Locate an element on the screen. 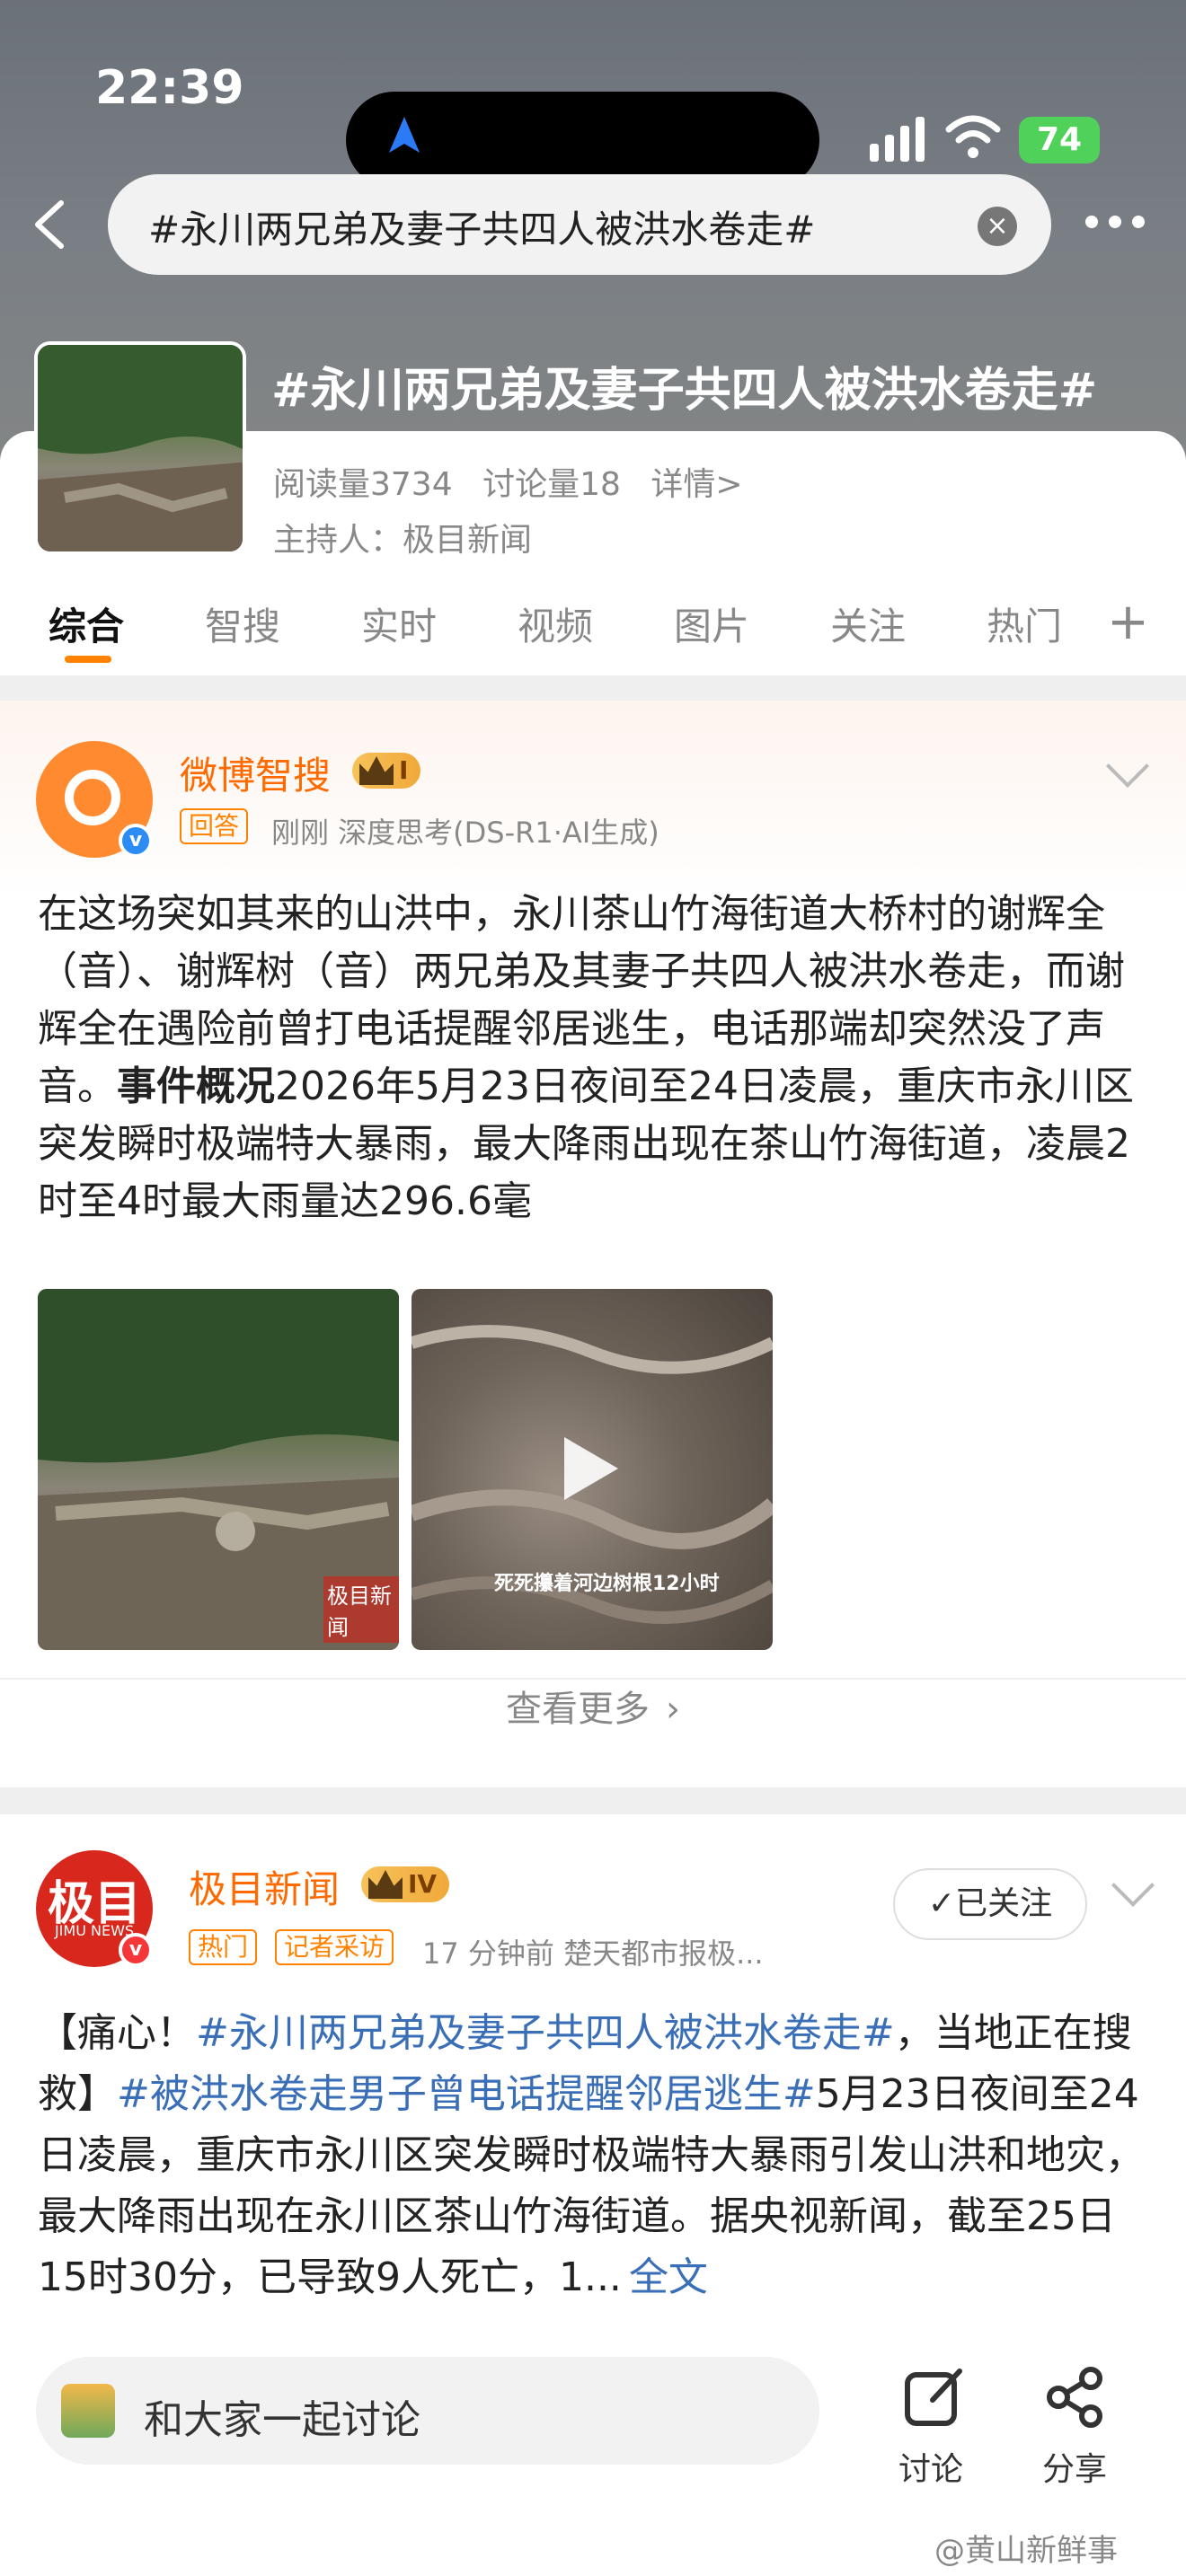 The width and height of the screenshot is (1186, 2576). status-bar: 22:39 74 is located at coordinates (593, 121).